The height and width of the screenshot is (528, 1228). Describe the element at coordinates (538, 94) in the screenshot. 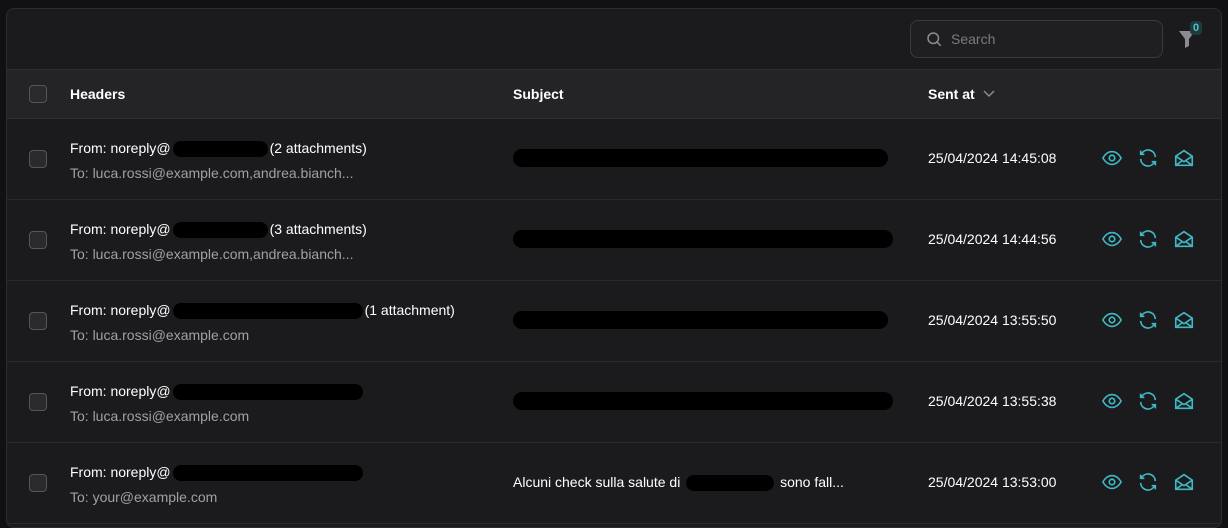

I see `column-subject: Subject` at that location.